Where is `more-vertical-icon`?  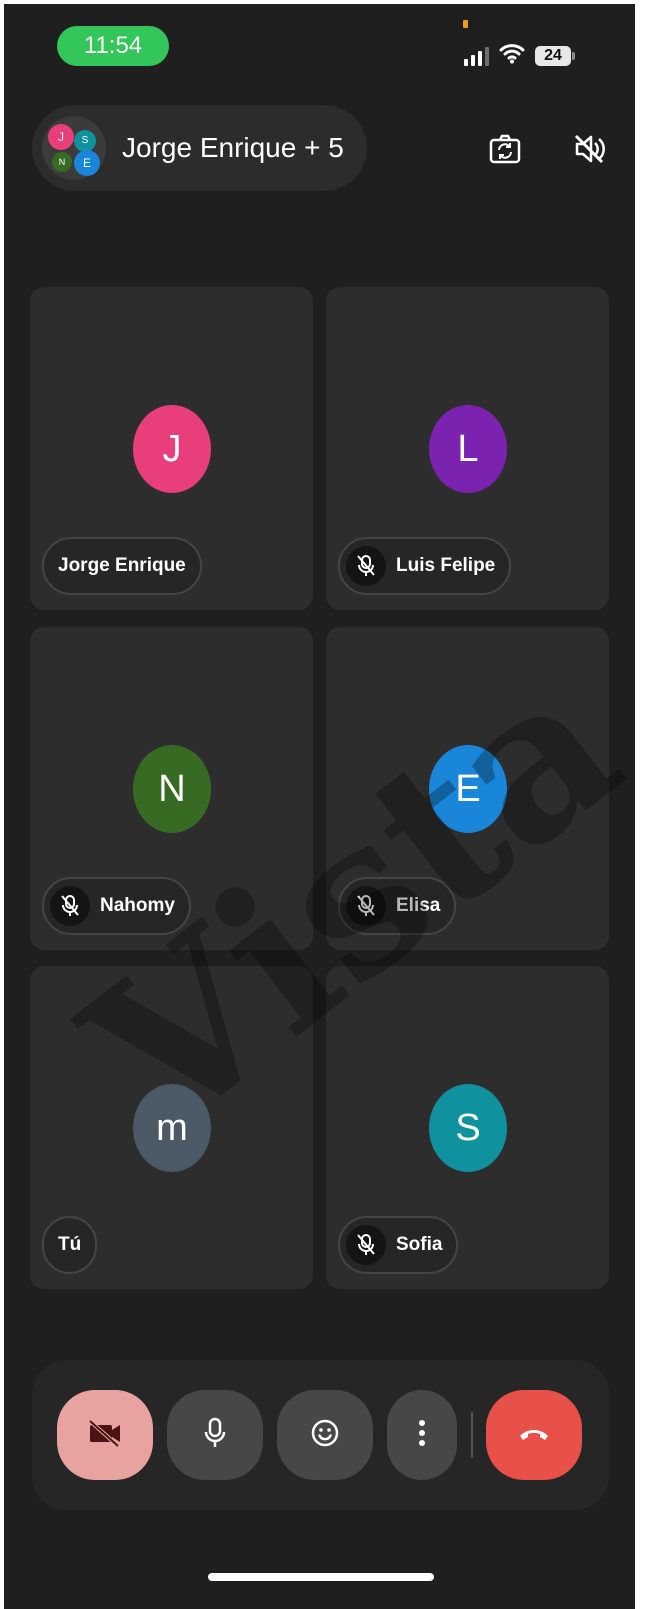
more-vertical-icon is located at coordinates (422, 1435).